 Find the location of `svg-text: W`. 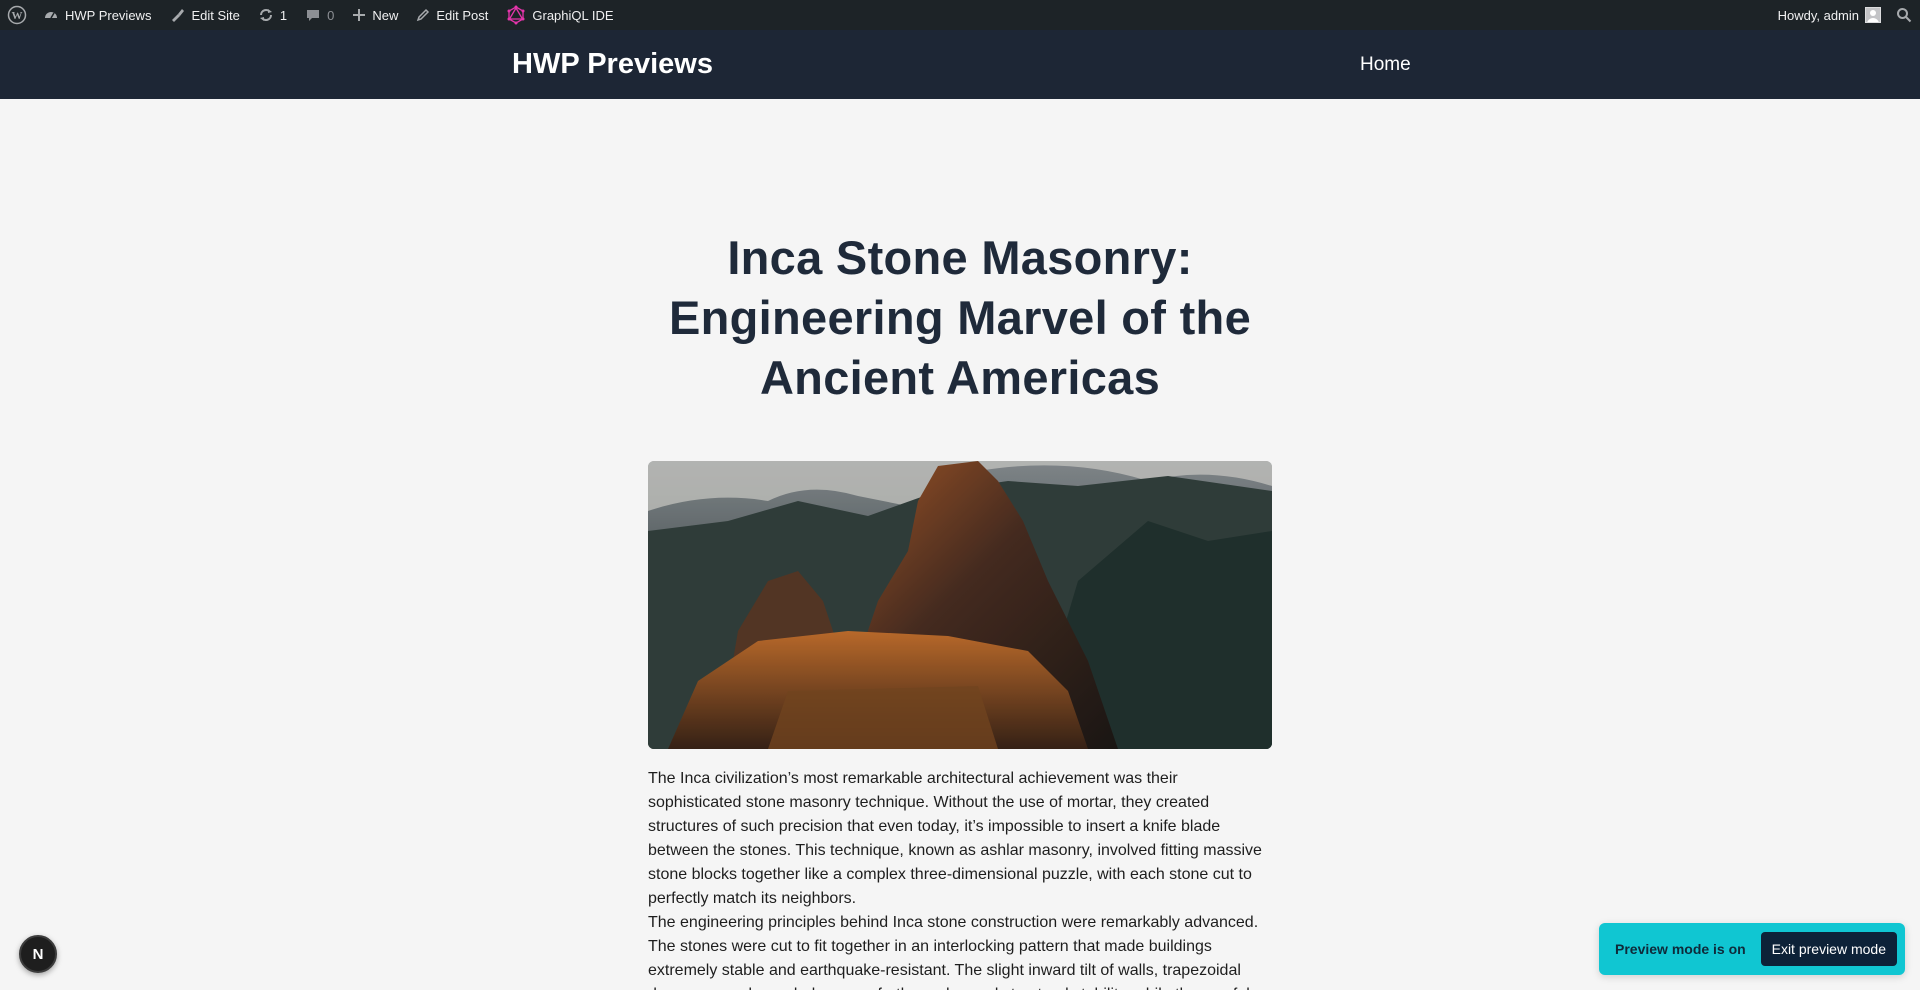

svg-text: W is located at coordinates (17, 16).